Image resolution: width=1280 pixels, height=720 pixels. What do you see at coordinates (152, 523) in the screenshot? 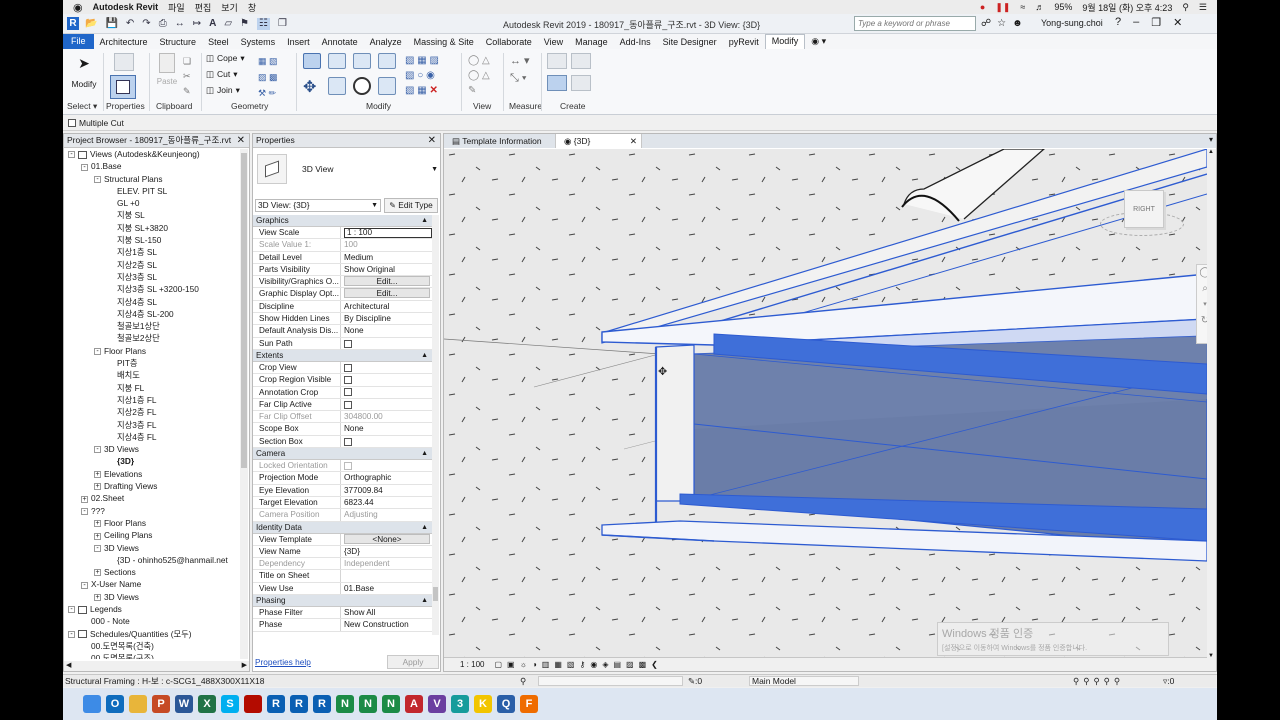
I see `browser-item: + Floor Plans` at bounding box center [152, 523].